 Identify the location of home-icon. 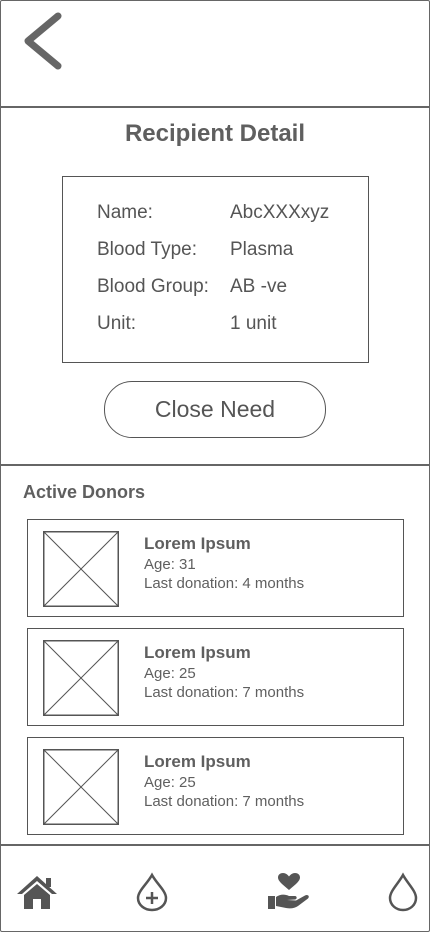
(37, 892).